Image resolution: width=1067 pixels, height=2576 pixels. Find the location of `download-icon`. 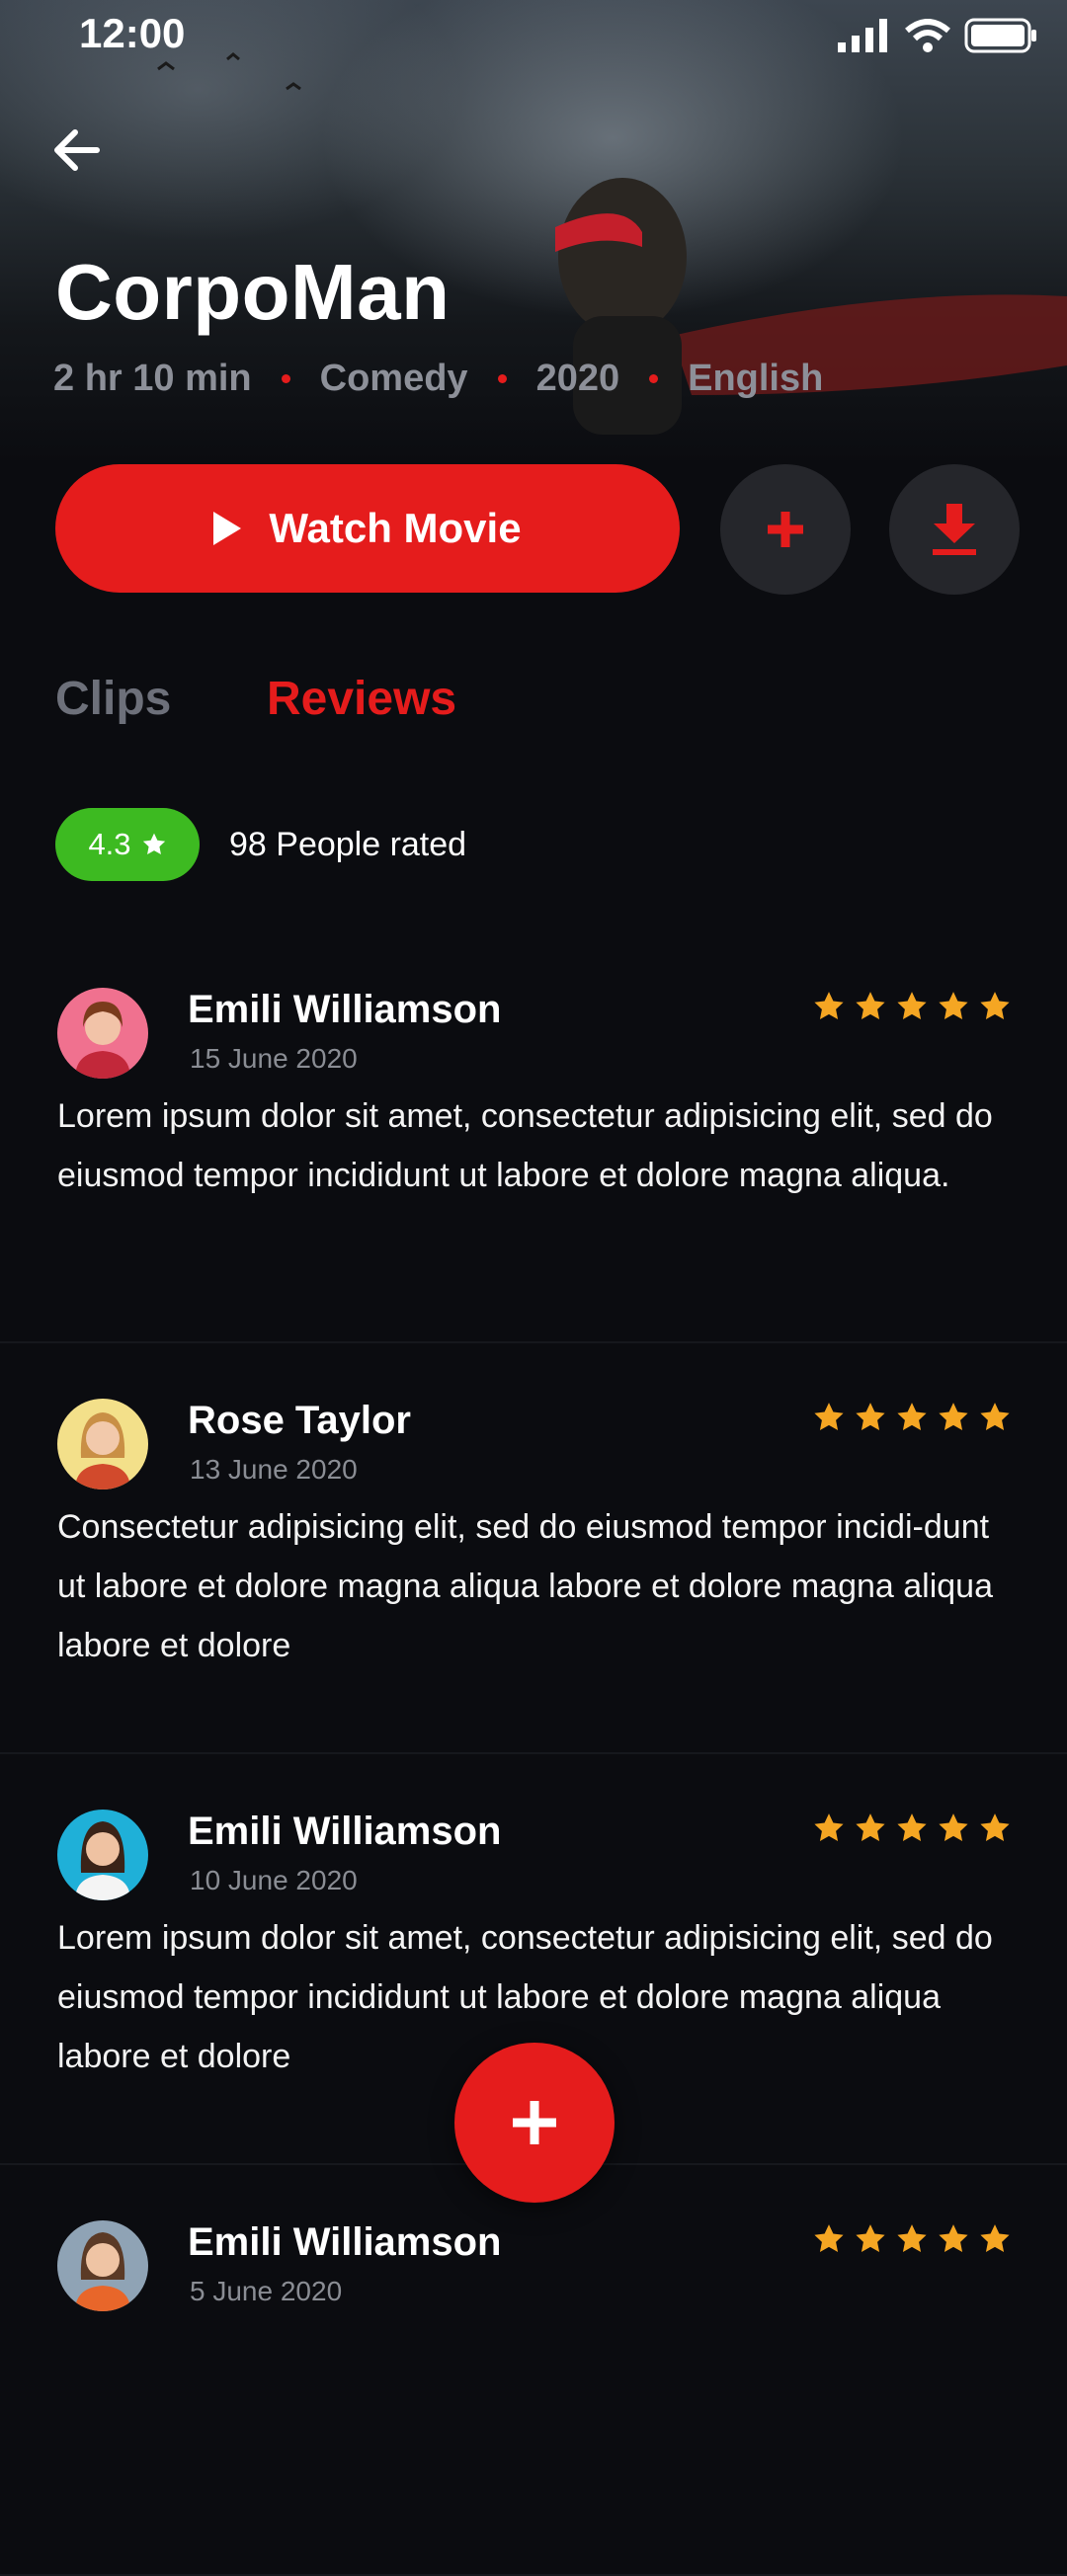

download-icon is located at coordinates (954, 529).